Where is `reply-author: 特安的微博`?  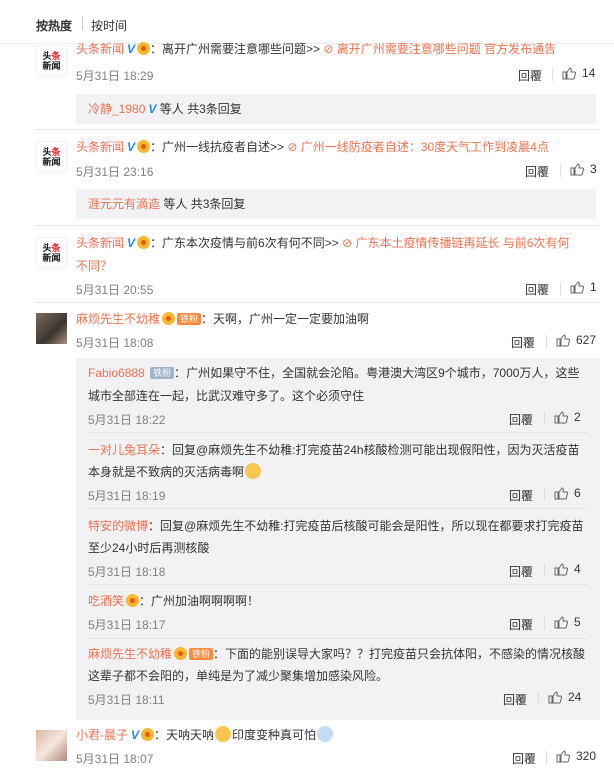 reply-author: 特安的微博 is located at coordinates (118, 526).